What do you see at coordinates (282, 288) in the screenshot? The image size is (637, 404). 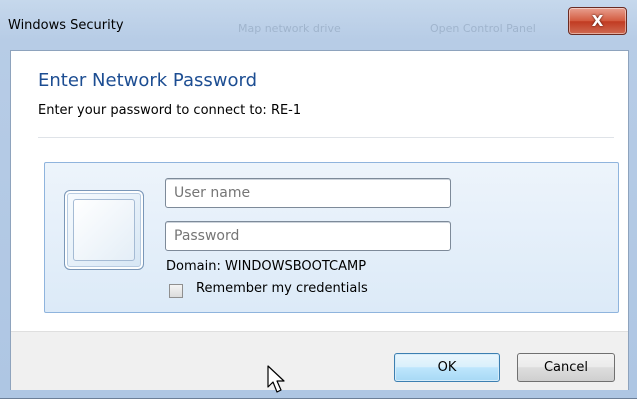 I see `remember-label: Remember my credentials` at bounding box center [282, 288].